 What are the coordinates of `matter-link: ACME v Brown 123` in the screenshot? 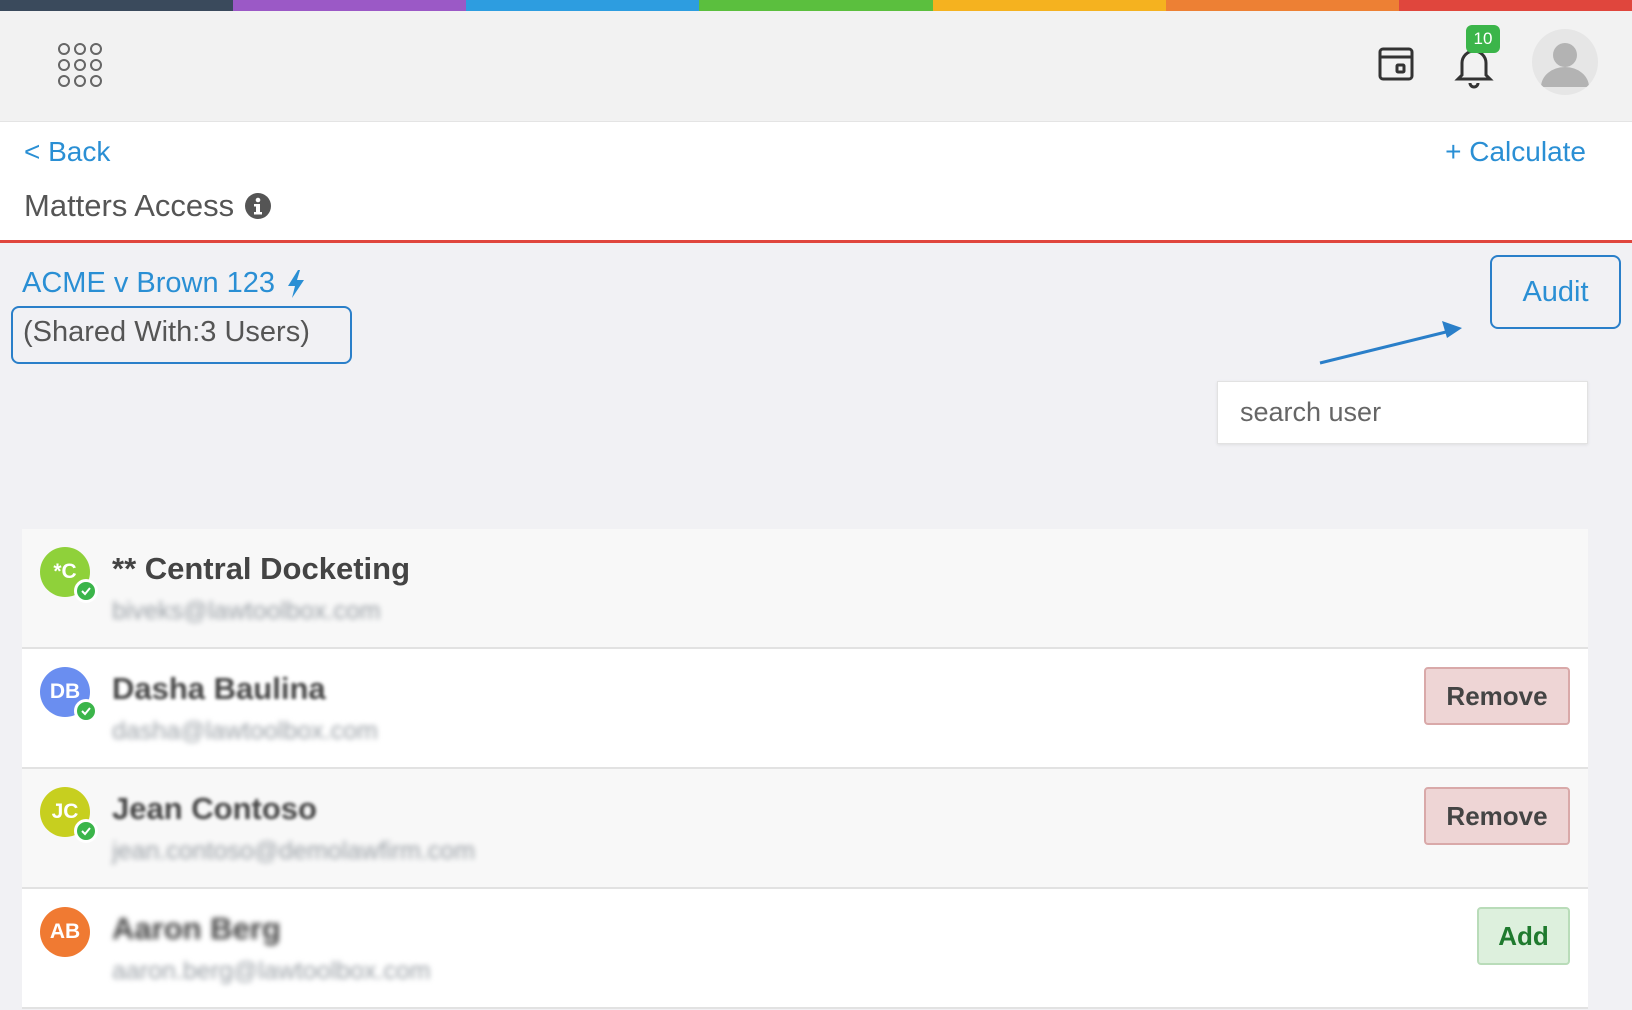 It's located at (164, 283).